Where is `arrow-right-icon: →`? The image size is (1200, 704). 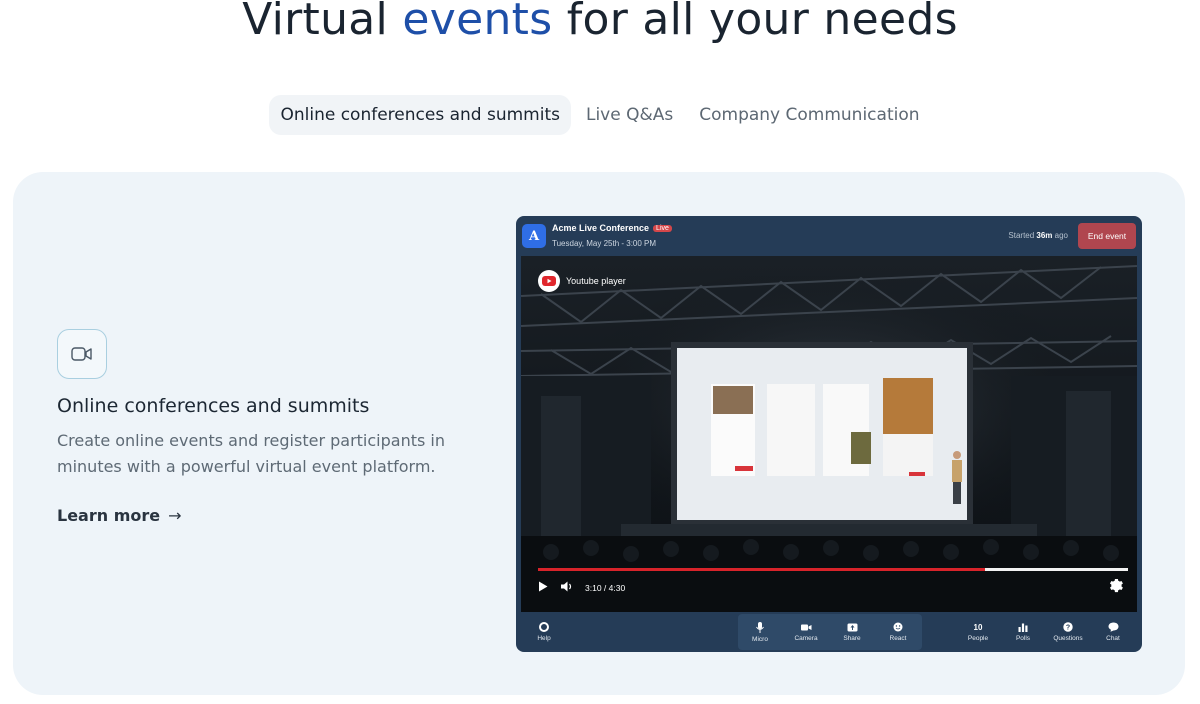
arrow-right-icon: → is located at coordinates (175, 515).